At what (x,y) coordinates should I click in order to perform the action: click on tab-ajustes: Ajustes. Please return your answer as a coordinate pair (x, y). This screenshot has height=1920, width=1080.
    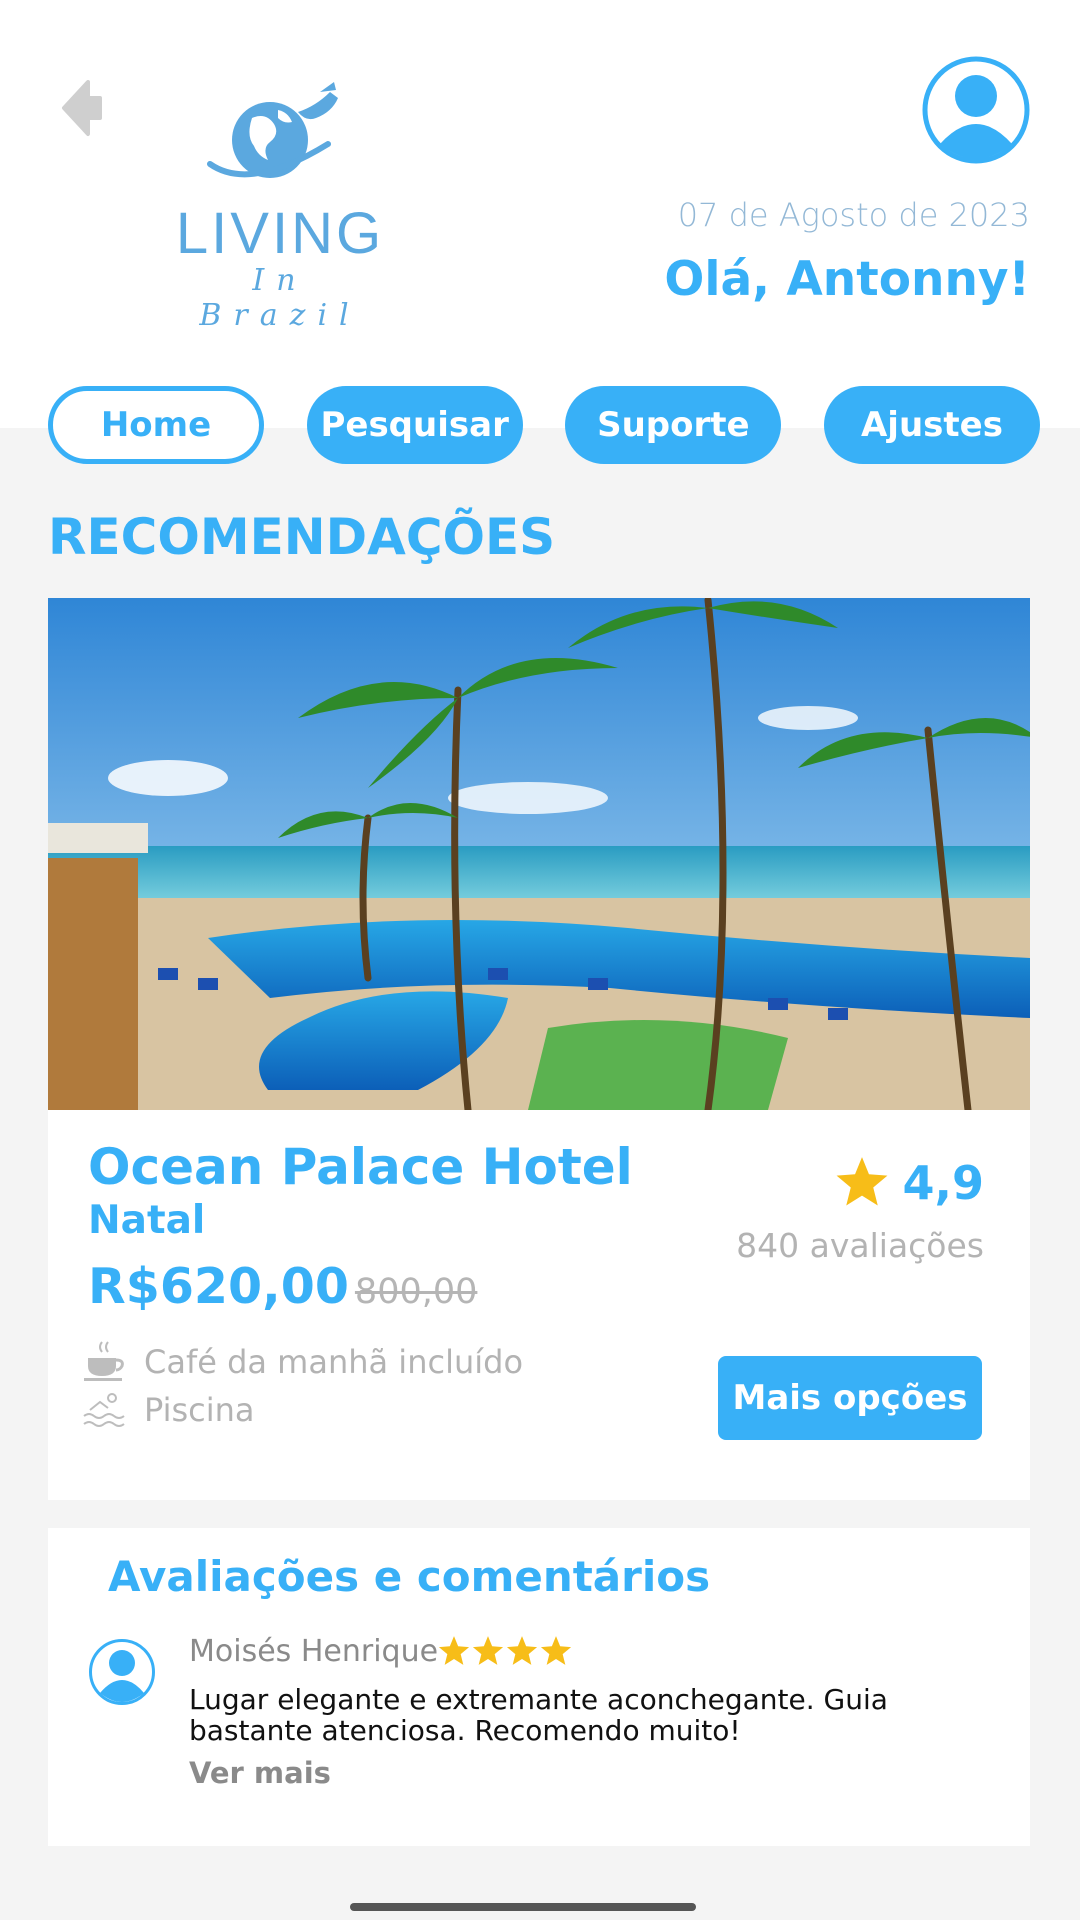
    Looking at the image, I should click on (931, 425).